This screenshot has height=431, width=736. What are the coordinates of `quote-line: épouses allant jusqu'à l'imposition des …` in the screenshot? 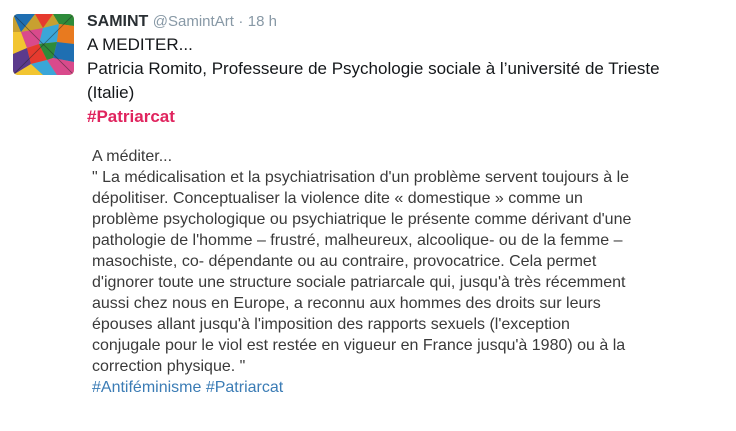 It's located at (331, 324).